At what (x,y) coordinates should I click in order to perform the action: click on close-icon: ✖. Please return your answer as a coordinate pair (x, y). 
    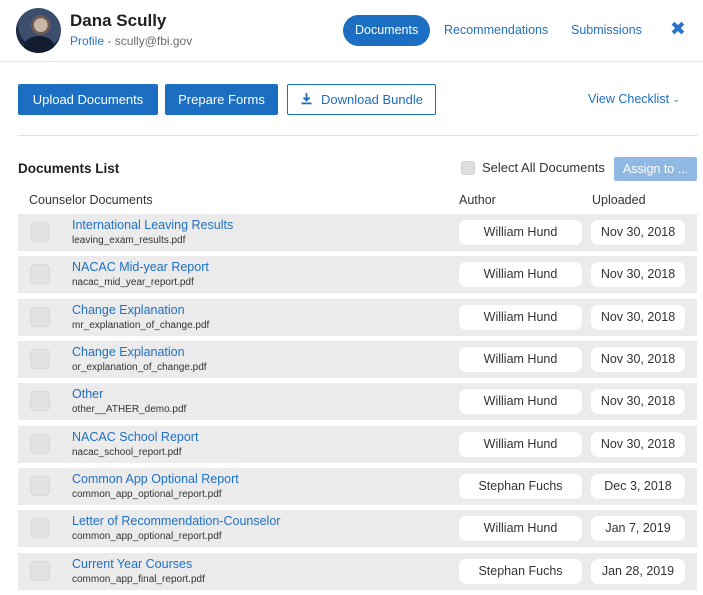
    Looking at the image, I should click on (678, 30).